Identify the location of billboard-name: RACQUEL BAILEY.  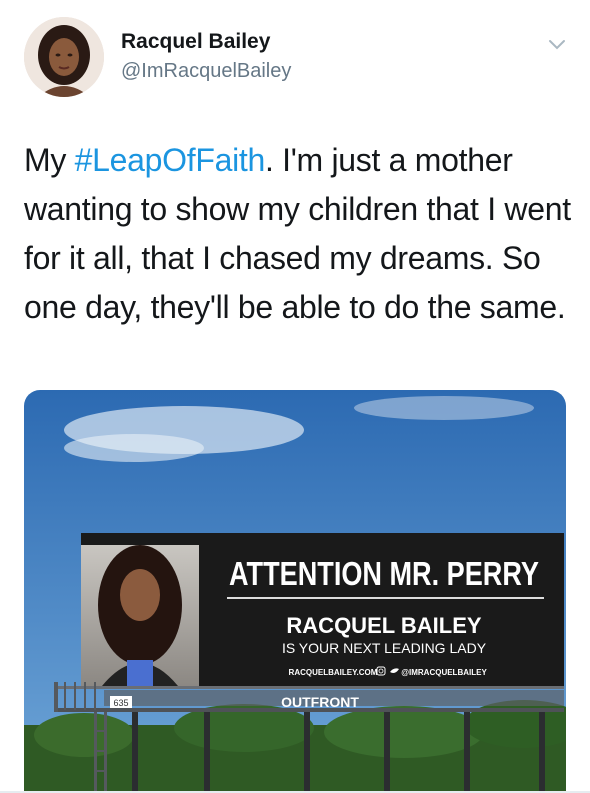
(383, 625).